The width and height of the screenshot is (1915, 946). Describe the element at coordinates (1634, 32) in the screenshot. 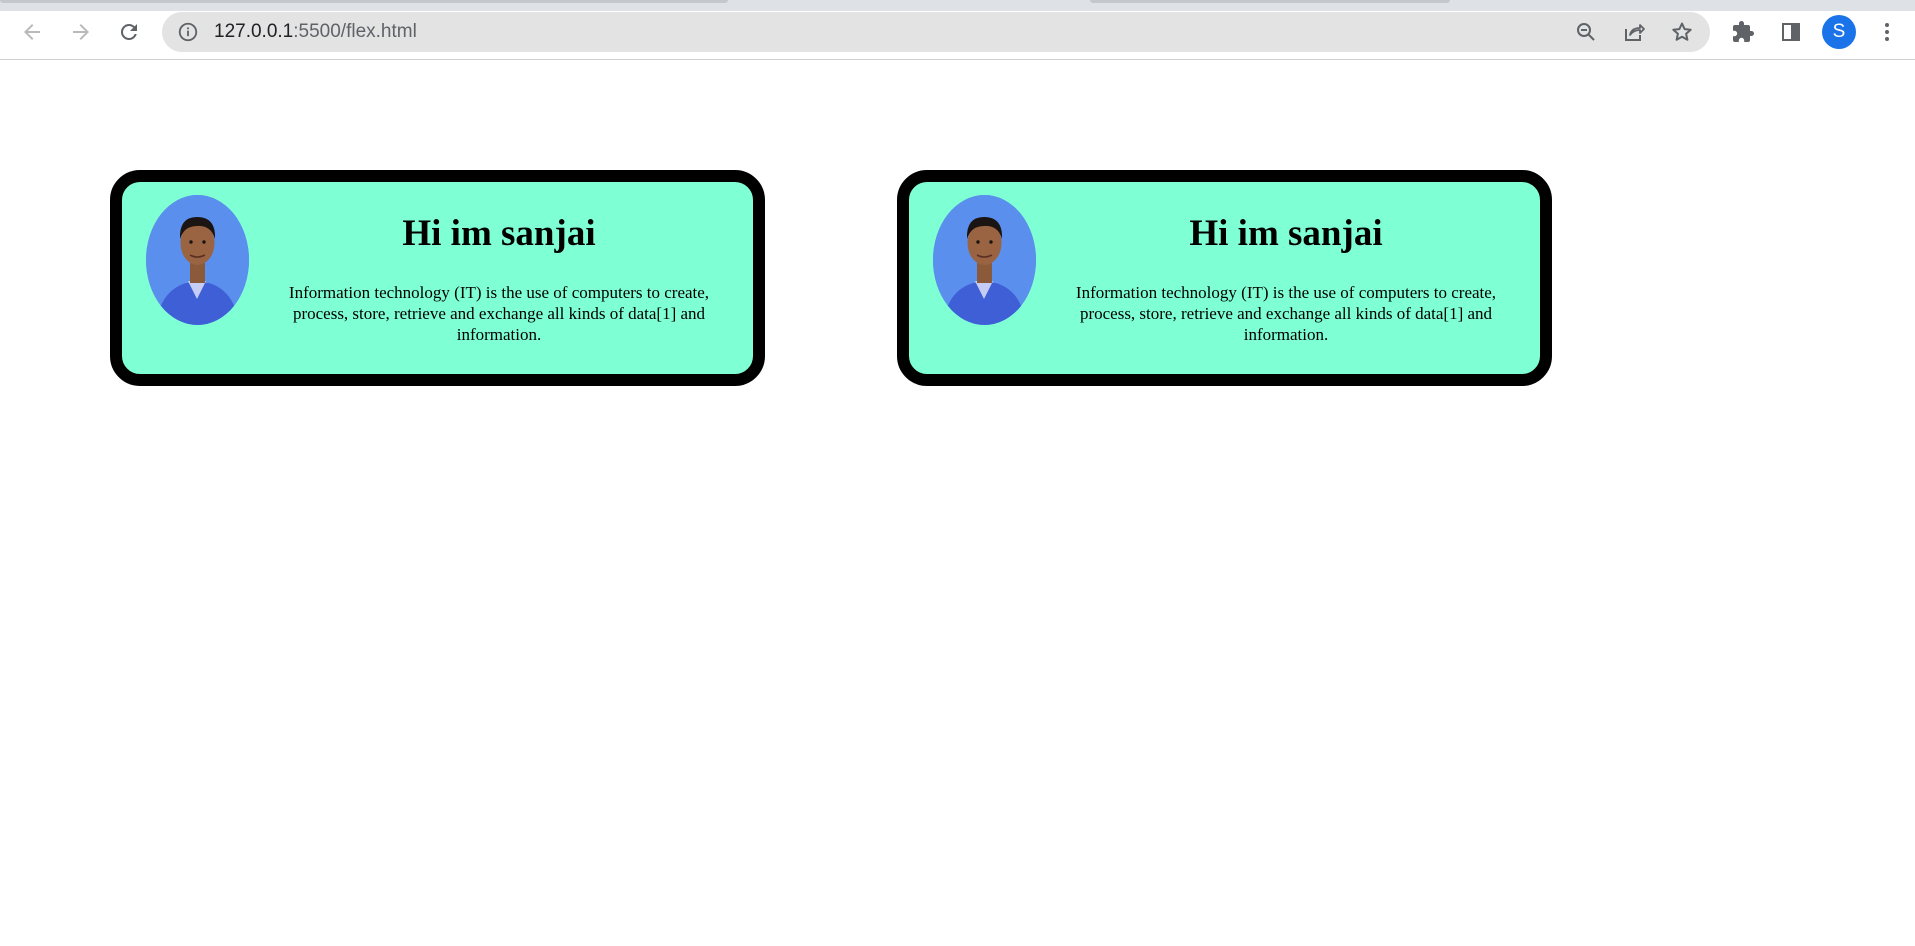

I see `share-icon` at that location.